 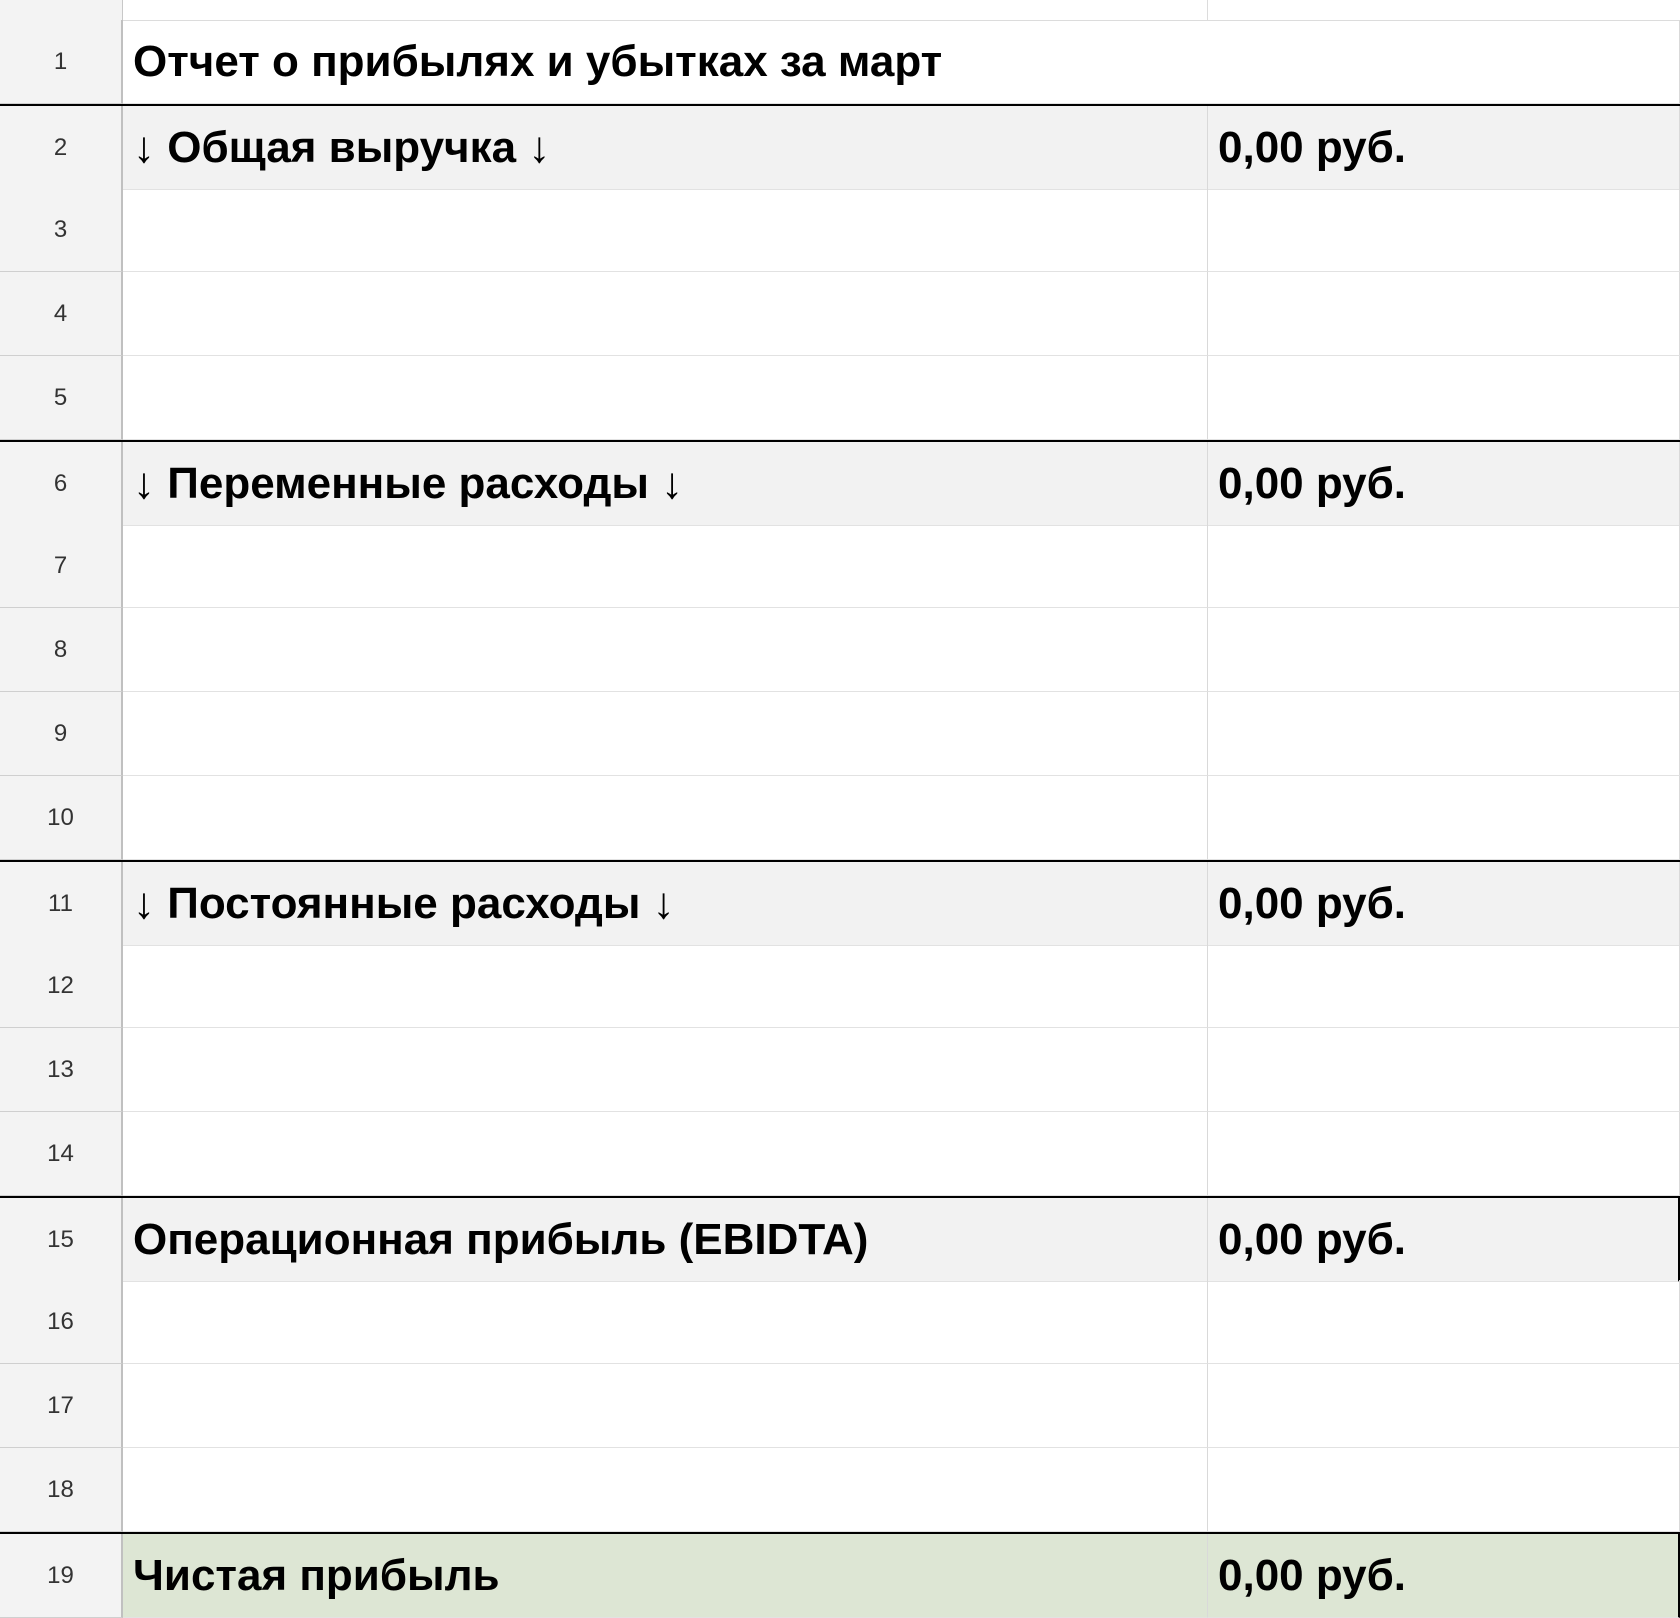 I want to click on cell-a4, so click(x=665, y=314).